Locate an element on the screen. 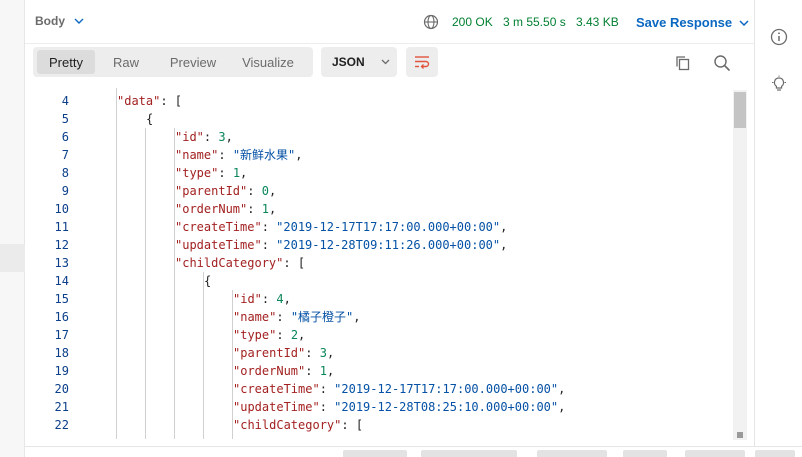 The height and width of the screenshot is (457, 802). status-bar is located at coordinates (413, 451).